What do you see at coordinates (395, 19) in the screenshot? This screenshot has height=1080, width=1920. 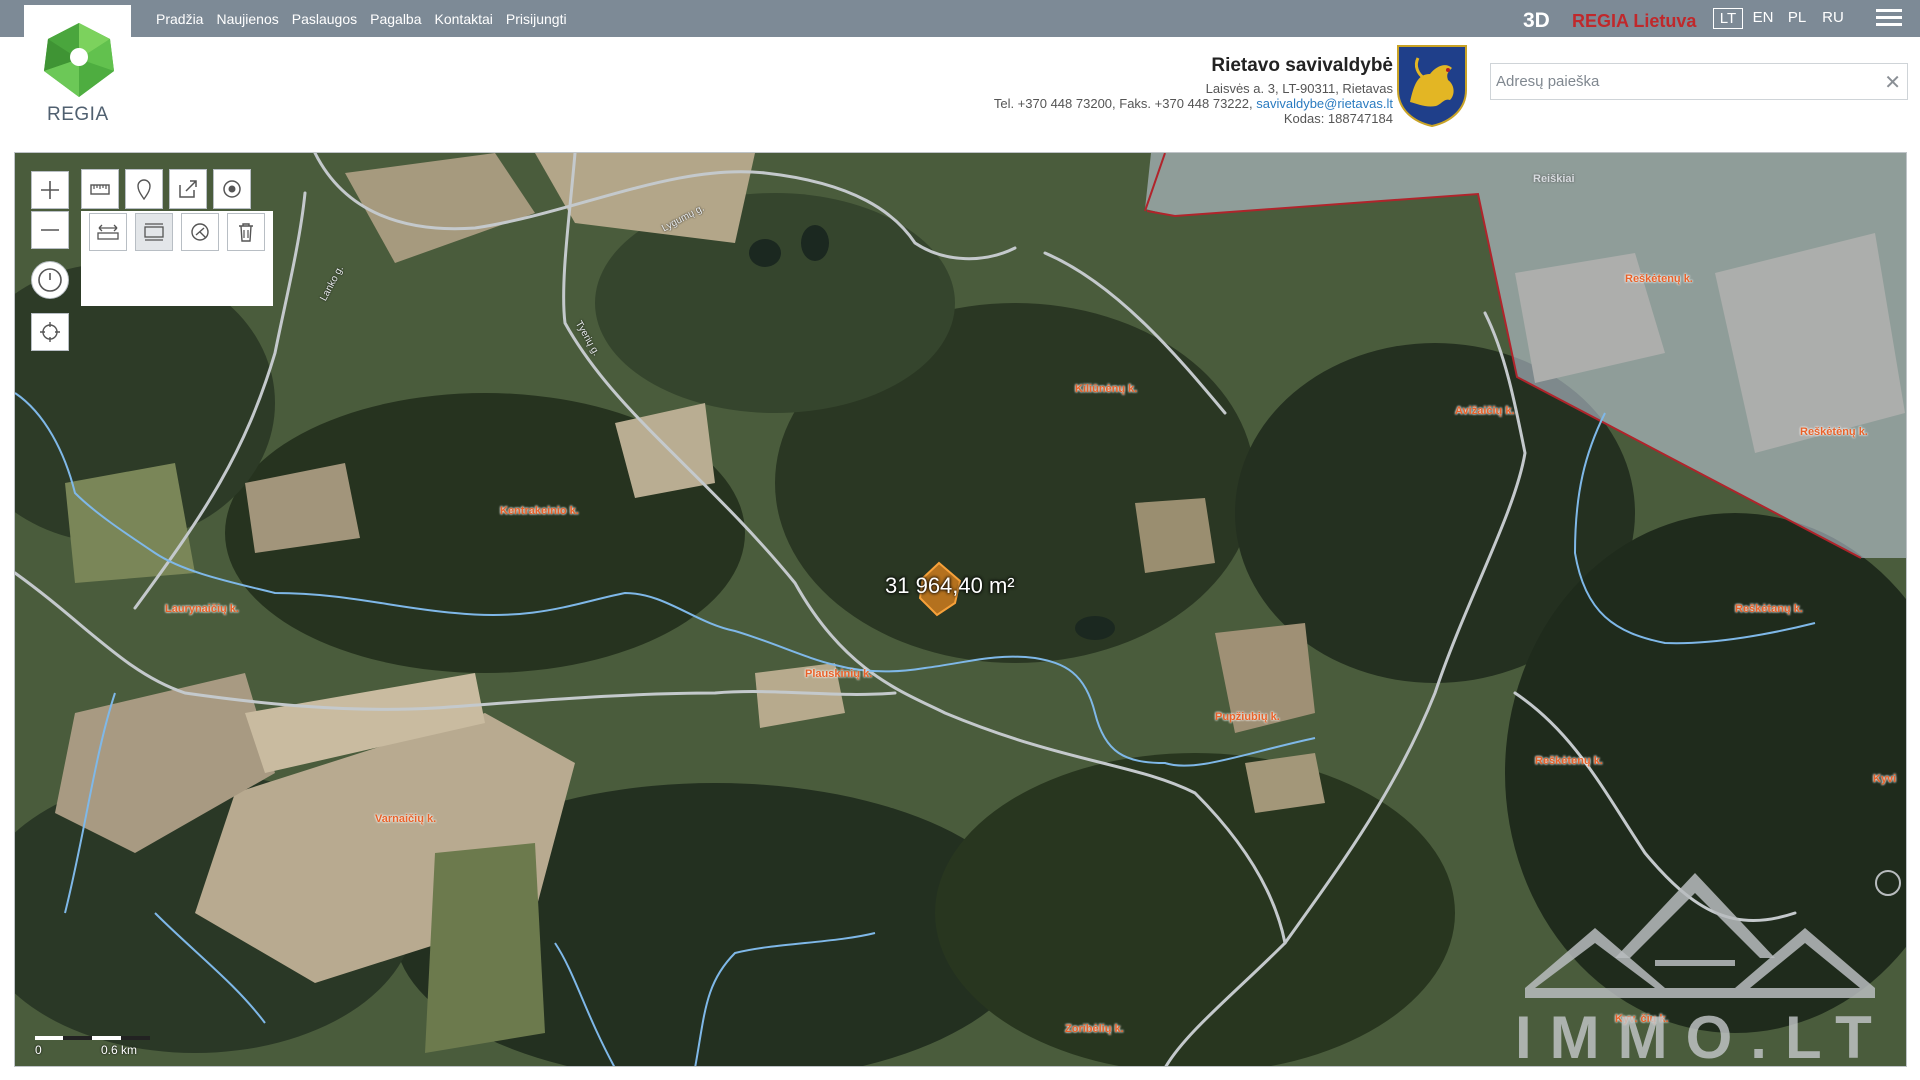 I see `nav-pagalba: Pagalba` at bounding box center [395, 19].